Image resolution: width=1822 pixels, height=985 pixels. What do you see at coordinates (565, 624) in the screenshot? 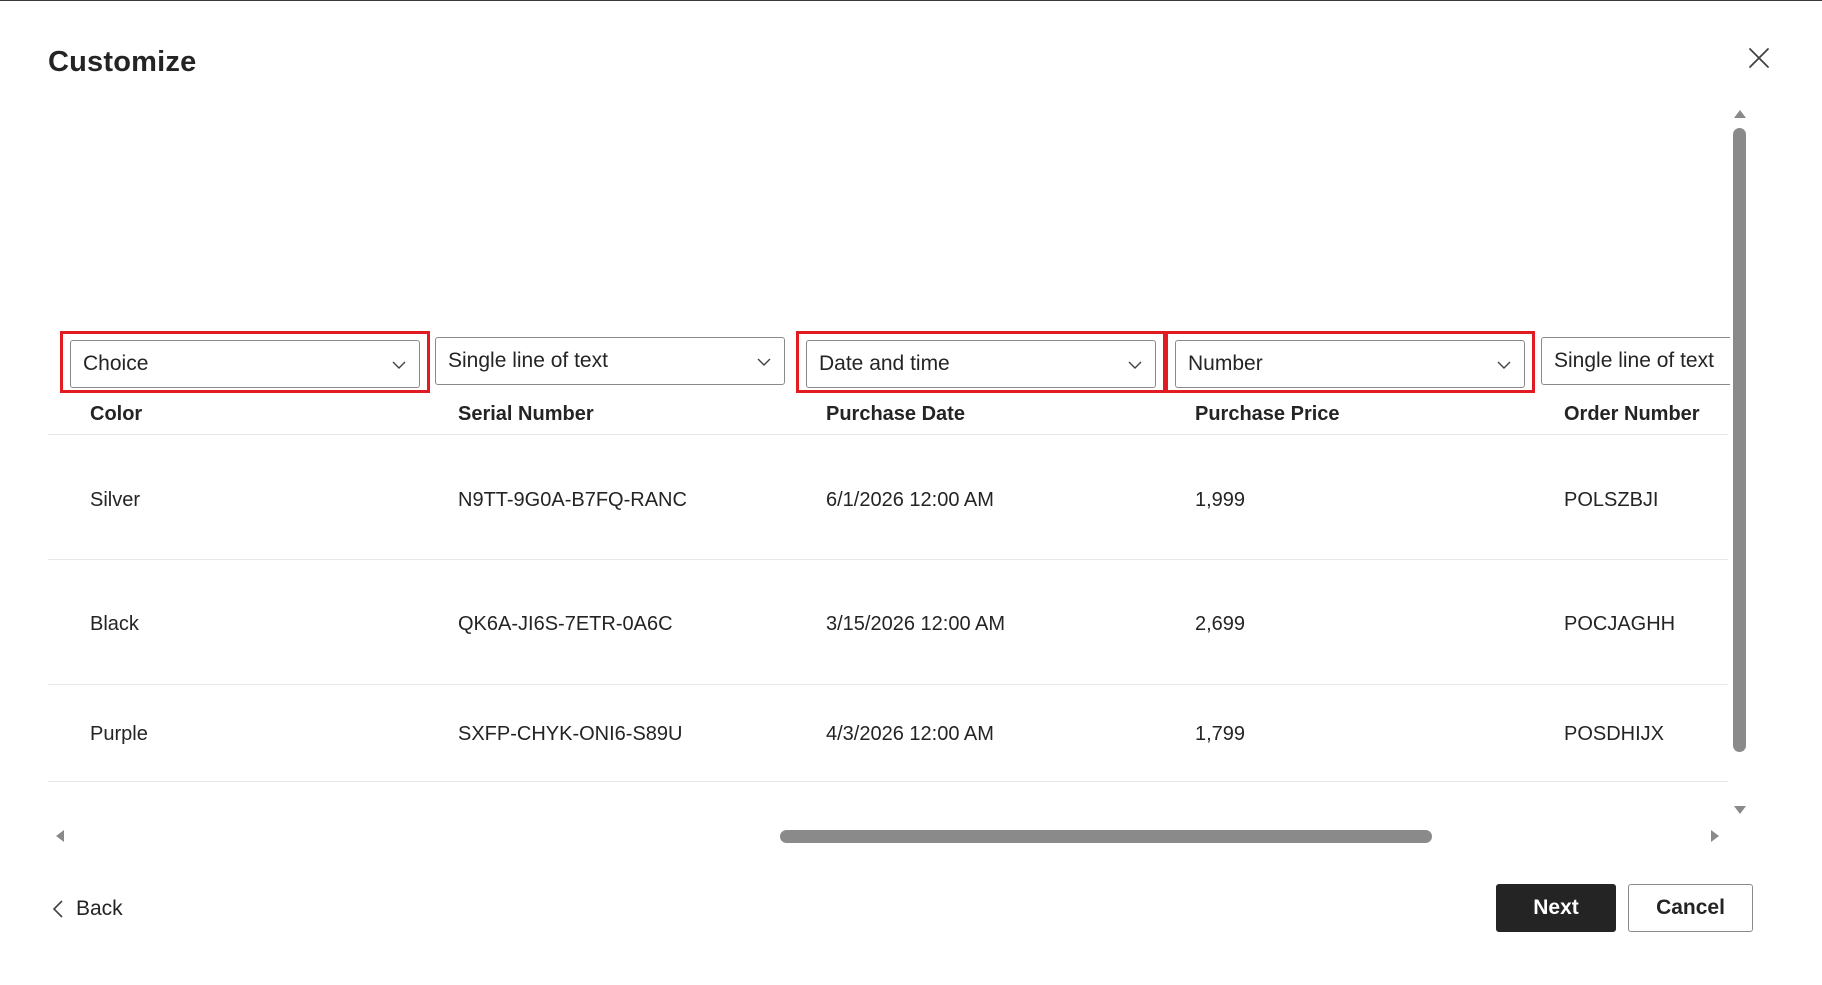
I see `table-cell: QK6A-JI6S-7ETR-0A6C` at bounding box center [565, 624].